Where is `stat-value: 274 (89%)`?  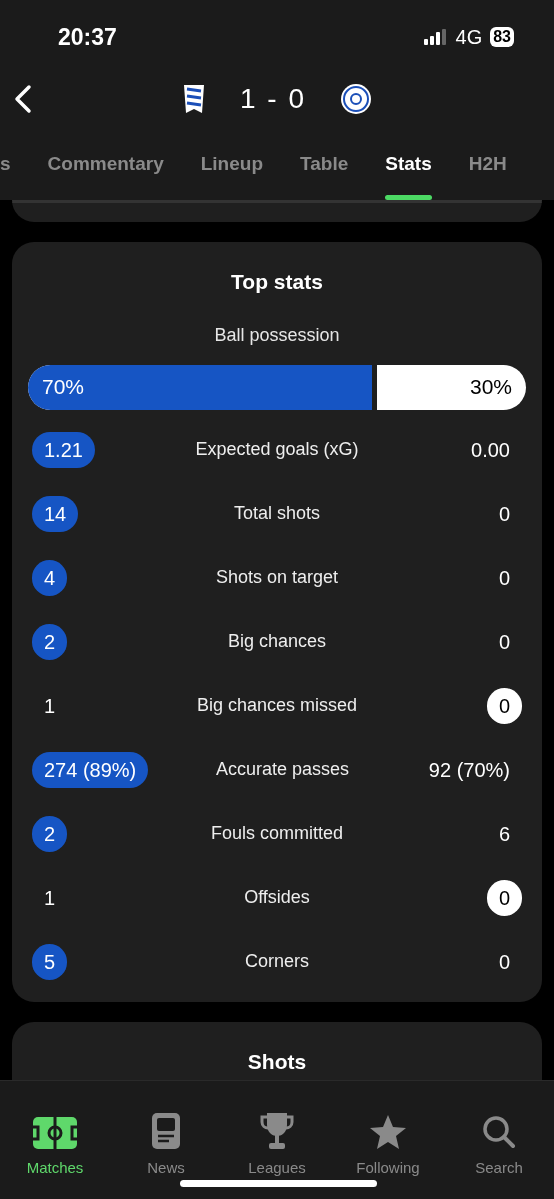
stat-value: 274 (89%) is located at coordinates (90, 769).